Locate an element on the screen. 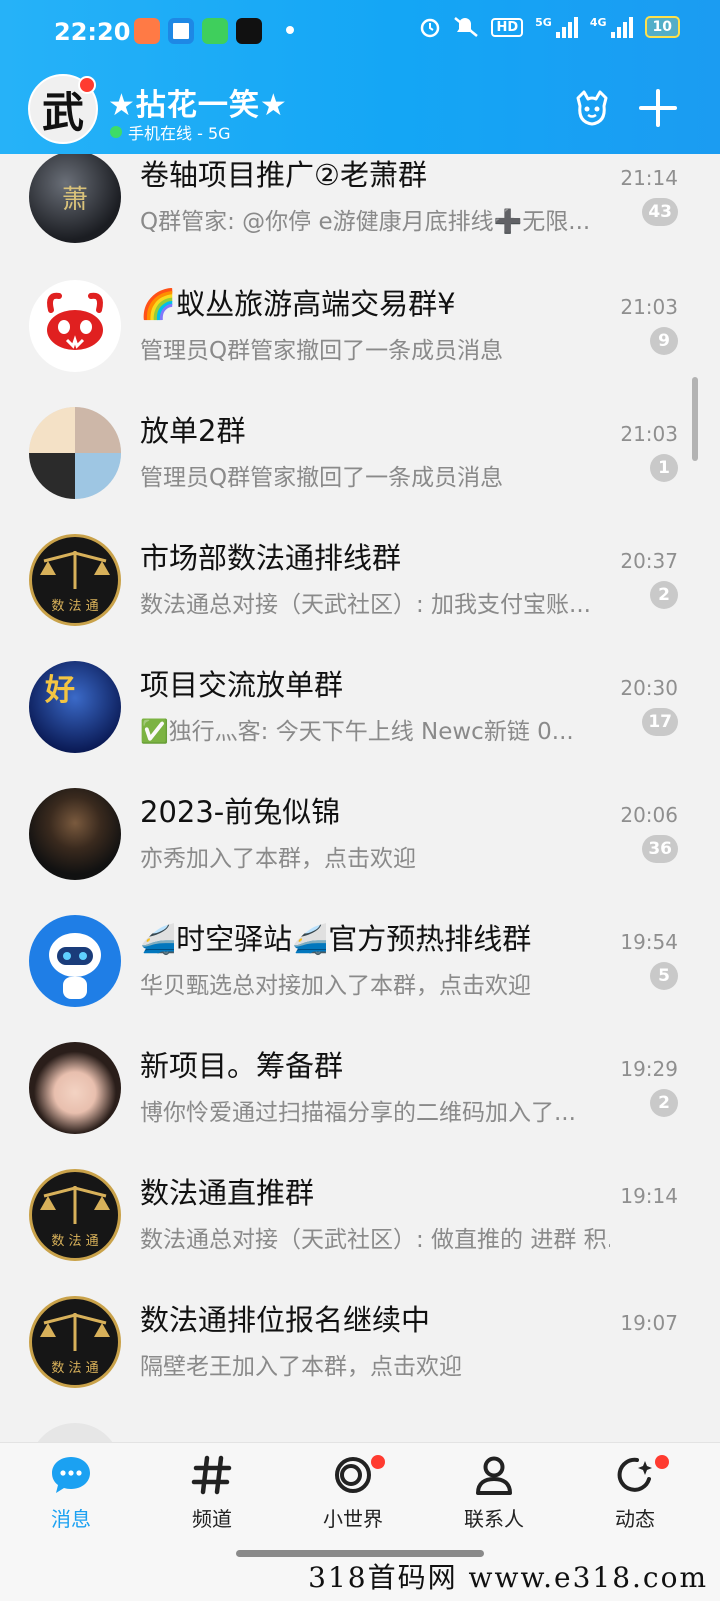 The image size is (720, 1601). chat-time: 21:03 is located at coordinates (649, 434).